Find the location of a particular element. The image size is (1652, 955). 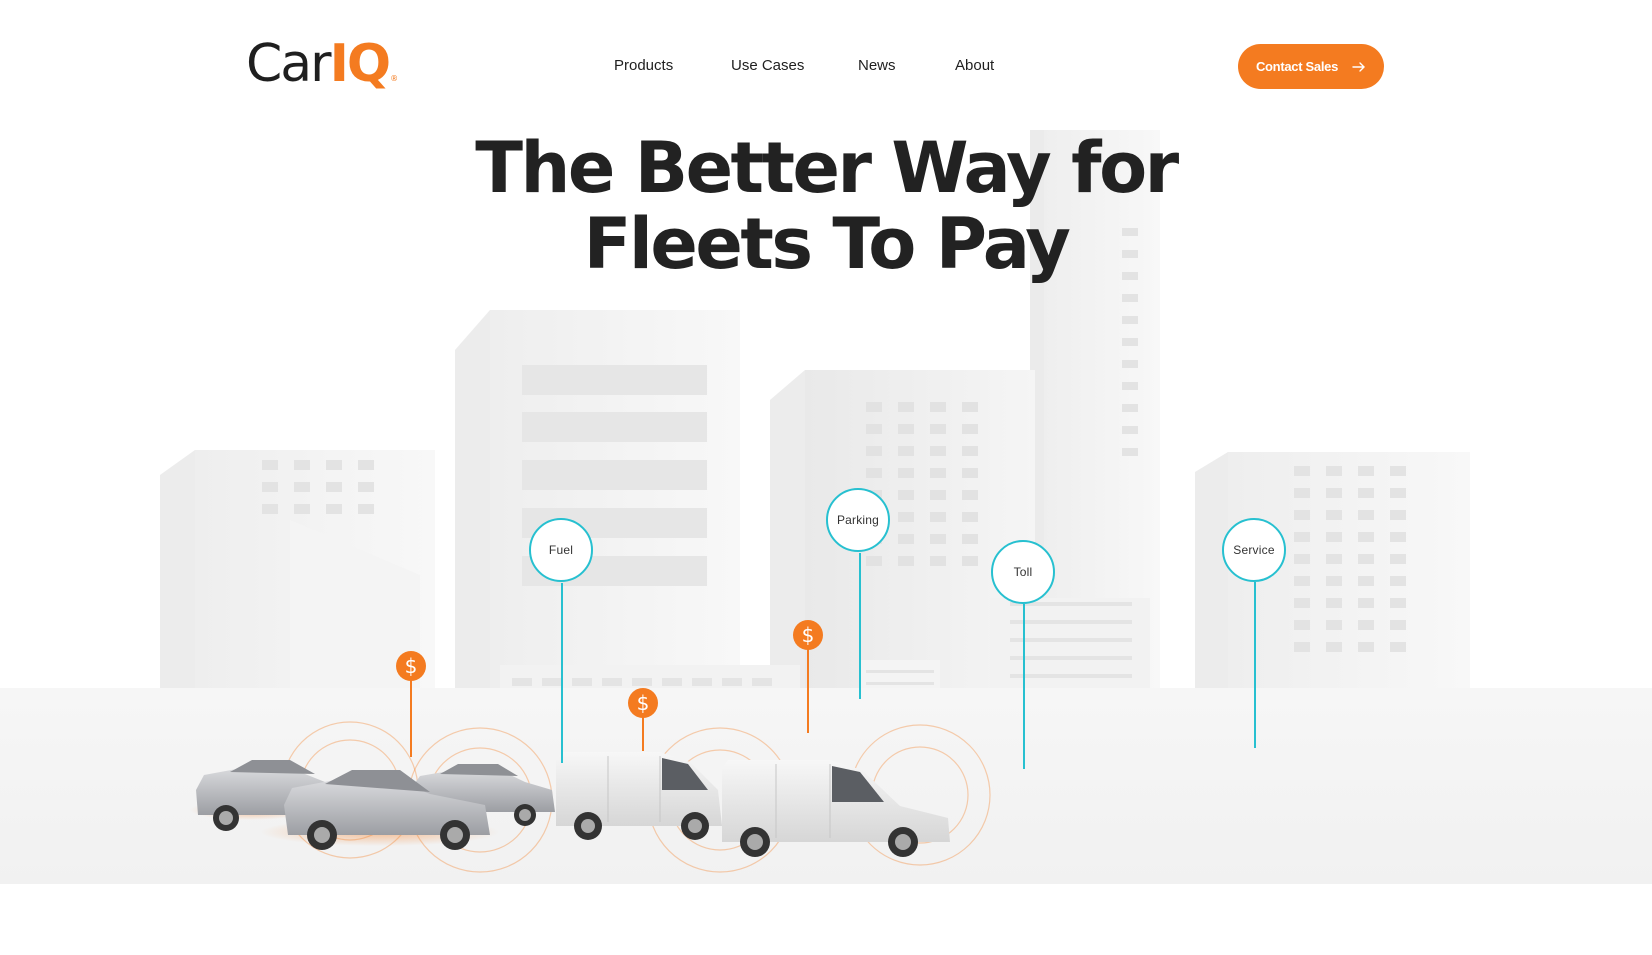

service-pin-label: Service is located at coordinates (1254, 550).